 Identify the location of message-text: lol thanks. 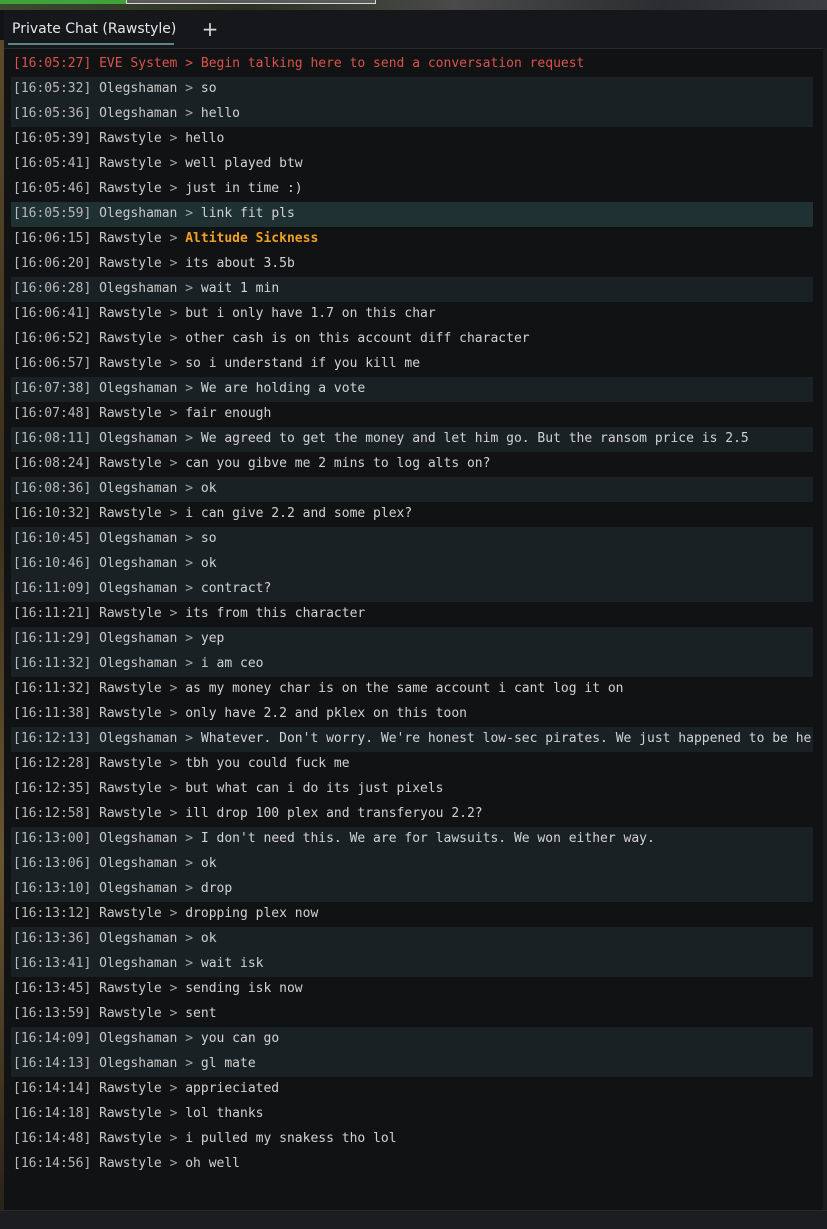
(224, 1113).